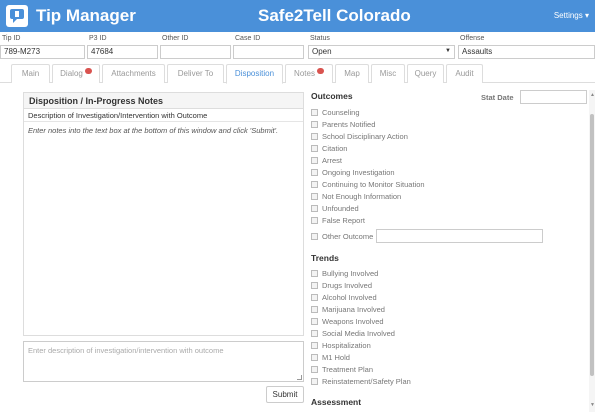 The width and height of the screenshot is (595, 412). What do you see at coordinates (472, 38) in the screenshot?
I see `offense-label: Offense` at bounding box center [472, 38].